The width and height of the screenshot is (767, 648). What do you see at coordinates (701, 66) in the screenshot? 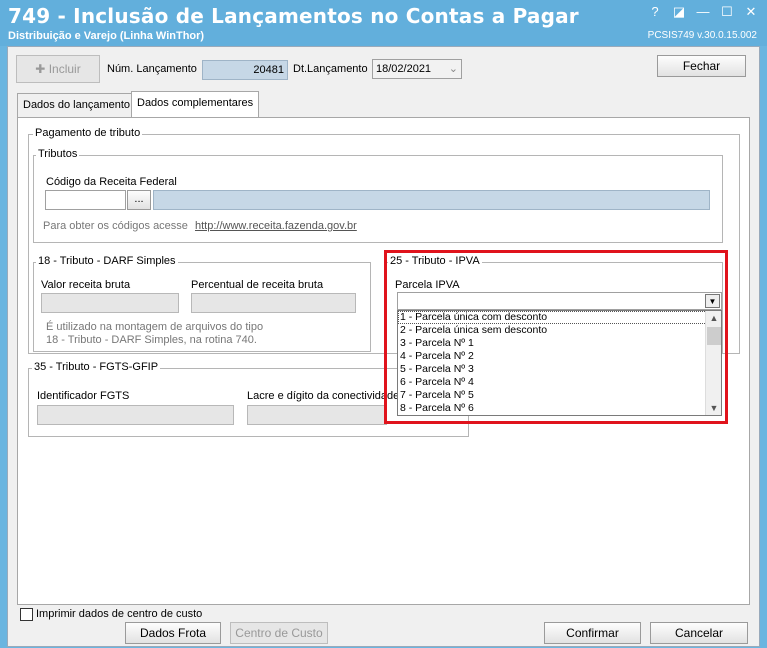
I see `fechar-button: Fechar` at bounding box center [701, 66].